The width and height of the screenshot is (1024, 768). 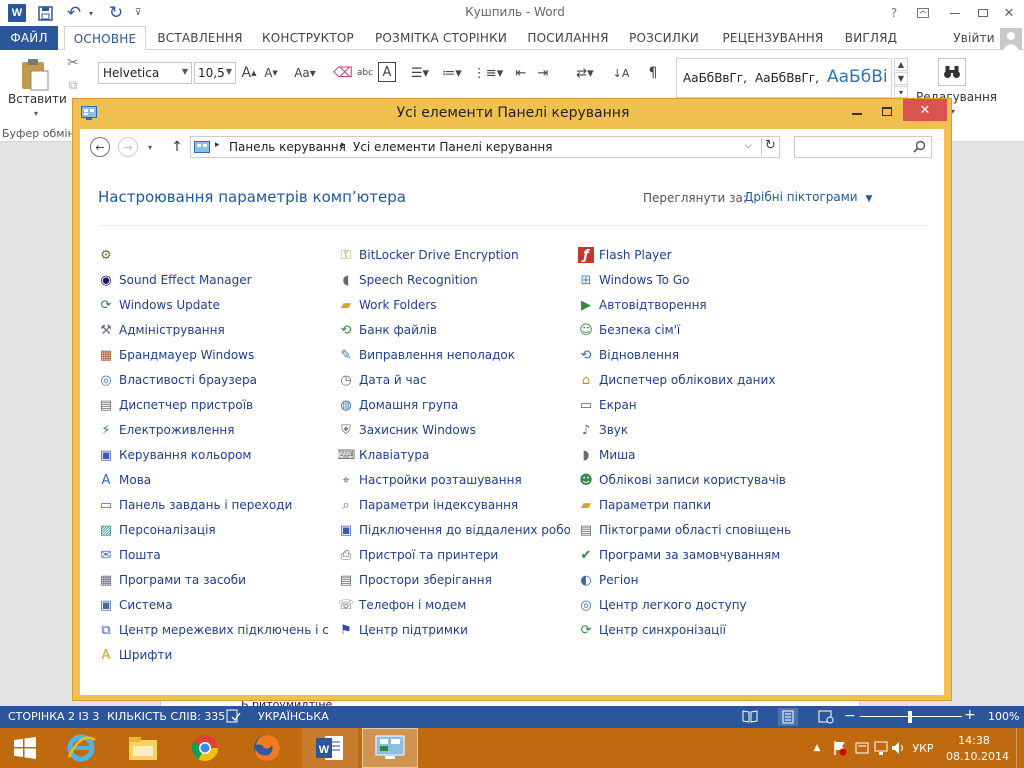 I want to click on control-panel-item: ◐ Регіон, so click(x=694, y=580).